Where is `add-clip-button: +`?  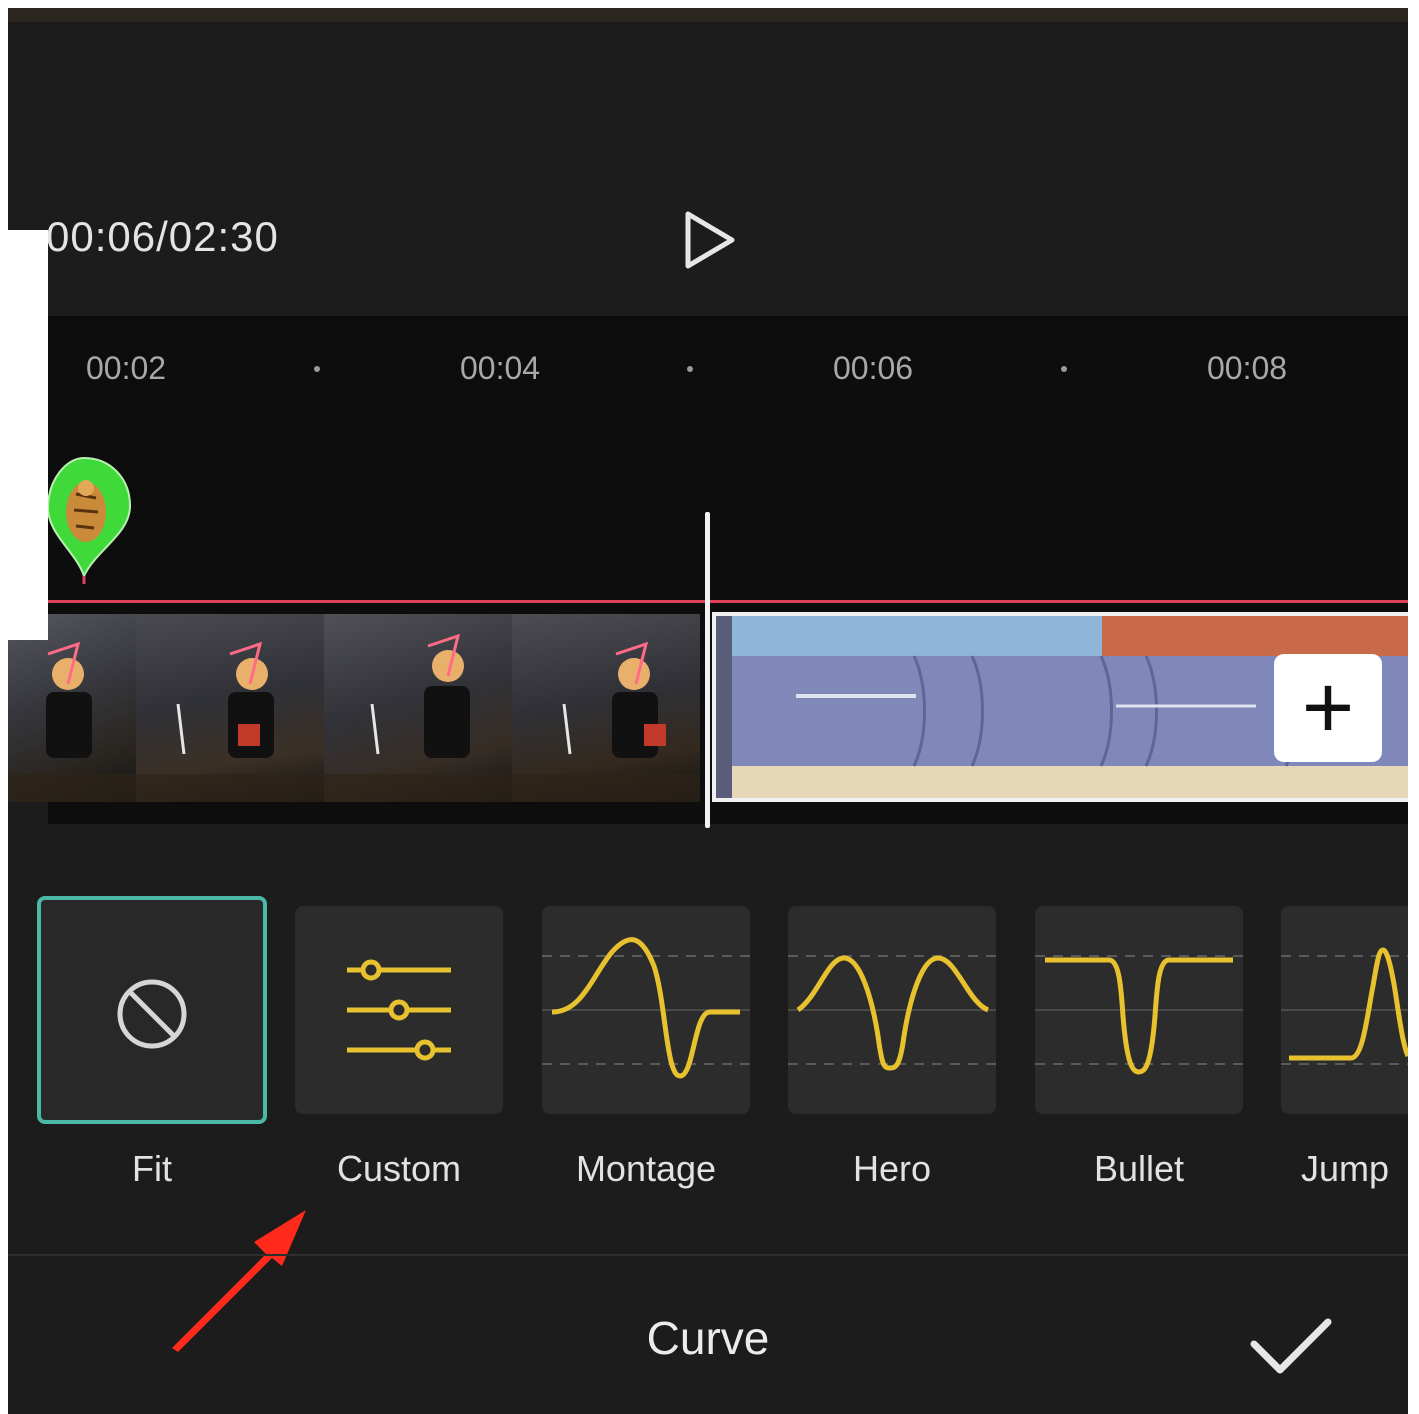
add-clip-button: + is located at coordinates (1328, 708).